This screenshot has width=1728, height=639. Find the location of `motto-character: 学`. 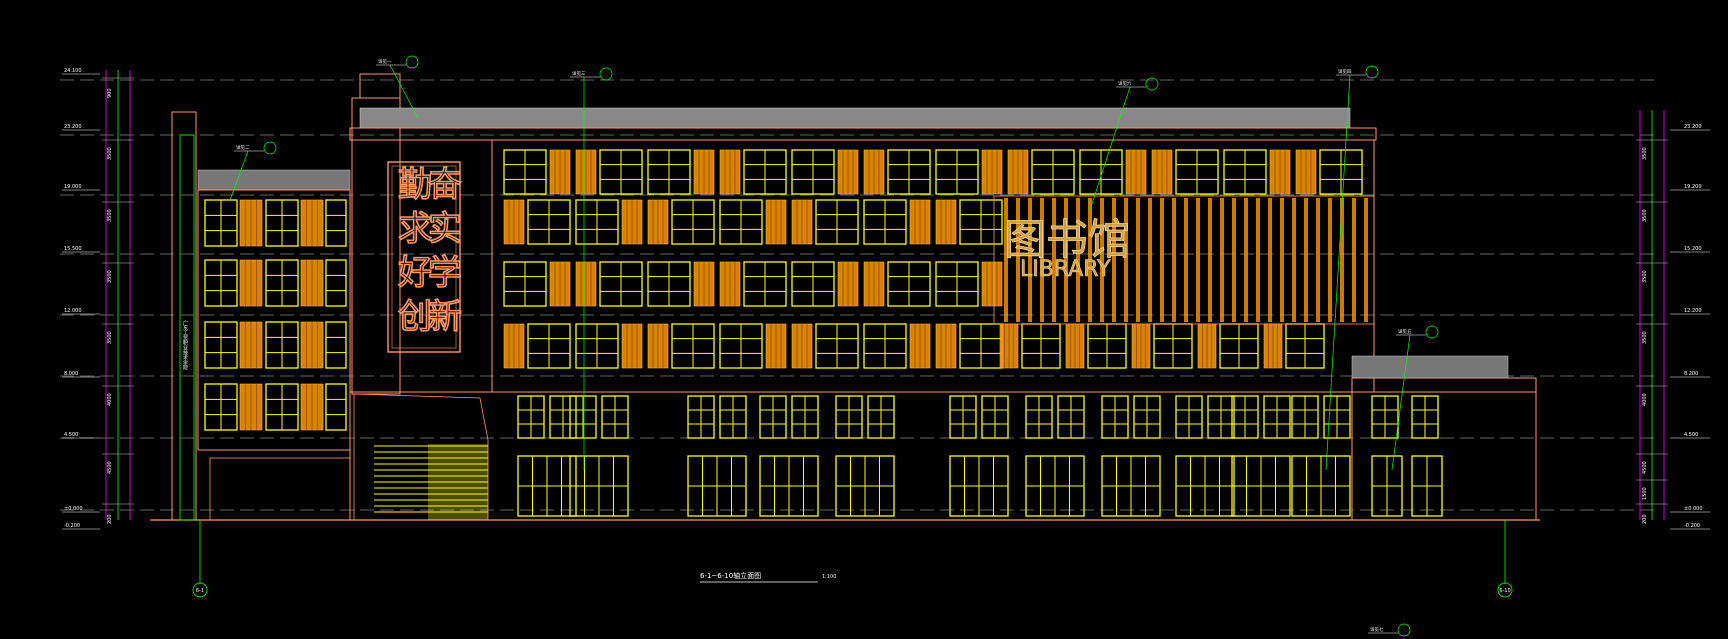

motto-character: 学 is located at coordinates (445, 273).